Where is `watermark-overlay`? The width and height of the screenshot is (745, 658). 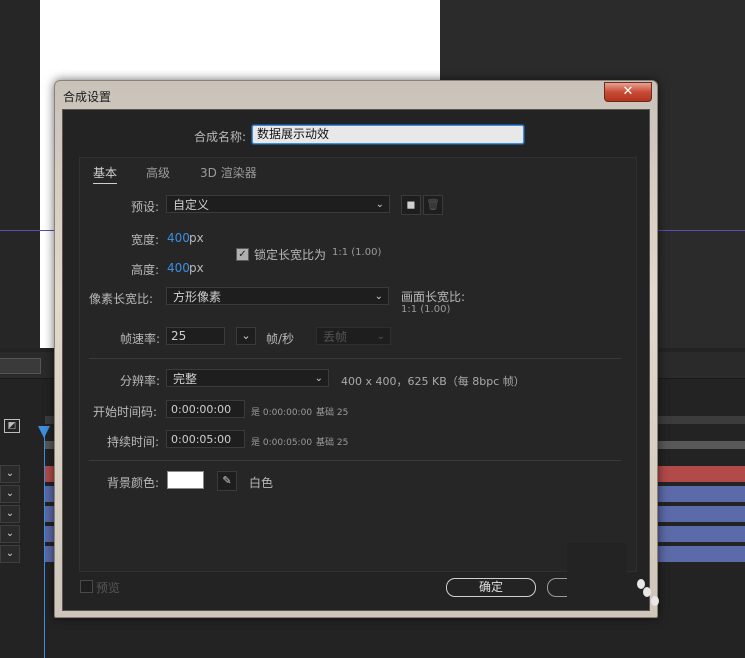 watermark-overlay is located at coordinates (613, 574).